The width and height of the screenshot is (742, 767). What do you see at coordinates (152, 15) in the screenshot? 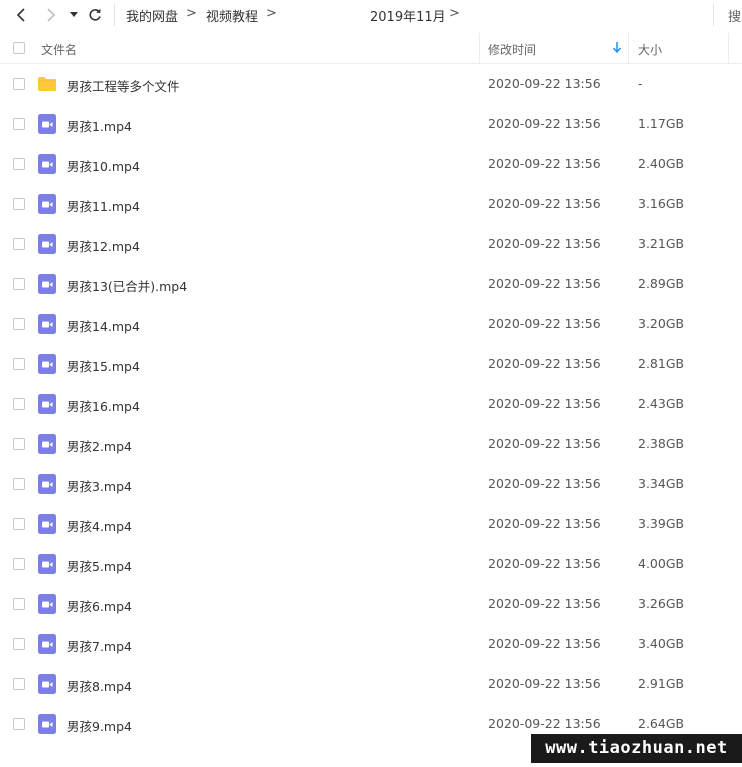
I see `breadcrumb-item-my-drive: 我的网盘` at bounding box center [152, 15].